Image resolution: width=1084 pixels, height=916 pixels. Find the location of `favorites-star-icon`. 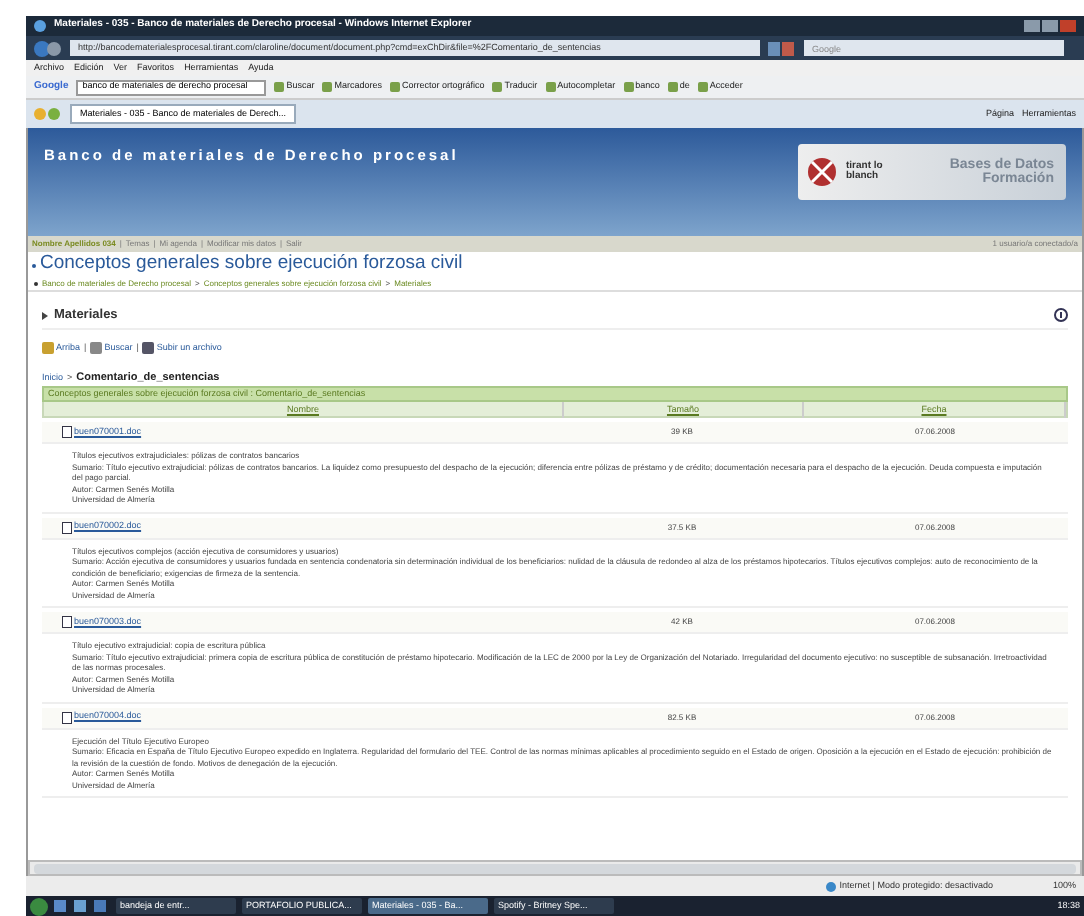

favorites-star-icon is located at coordinates (48, 114).